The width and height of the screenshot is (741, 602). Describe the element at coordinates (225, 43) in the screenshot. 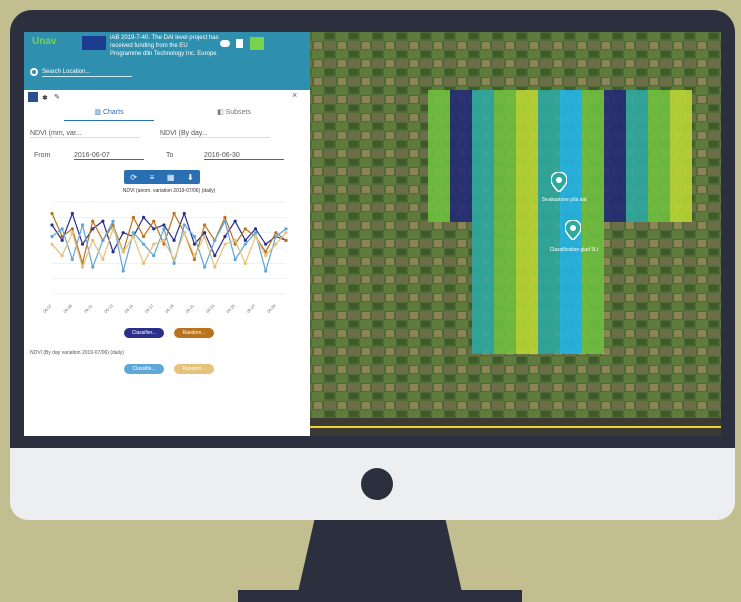

I see `cloud-icon` at that location.